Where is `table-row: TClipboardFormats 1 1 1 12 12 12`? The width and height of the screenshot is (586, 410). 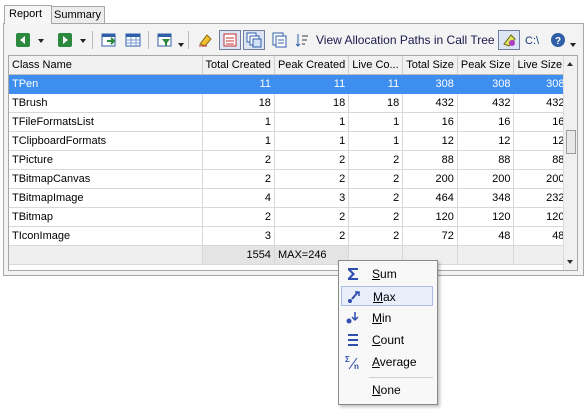
table-row: TClipboardFormats 1 1 1 12 12 12 is located at coordinates (289, 141).